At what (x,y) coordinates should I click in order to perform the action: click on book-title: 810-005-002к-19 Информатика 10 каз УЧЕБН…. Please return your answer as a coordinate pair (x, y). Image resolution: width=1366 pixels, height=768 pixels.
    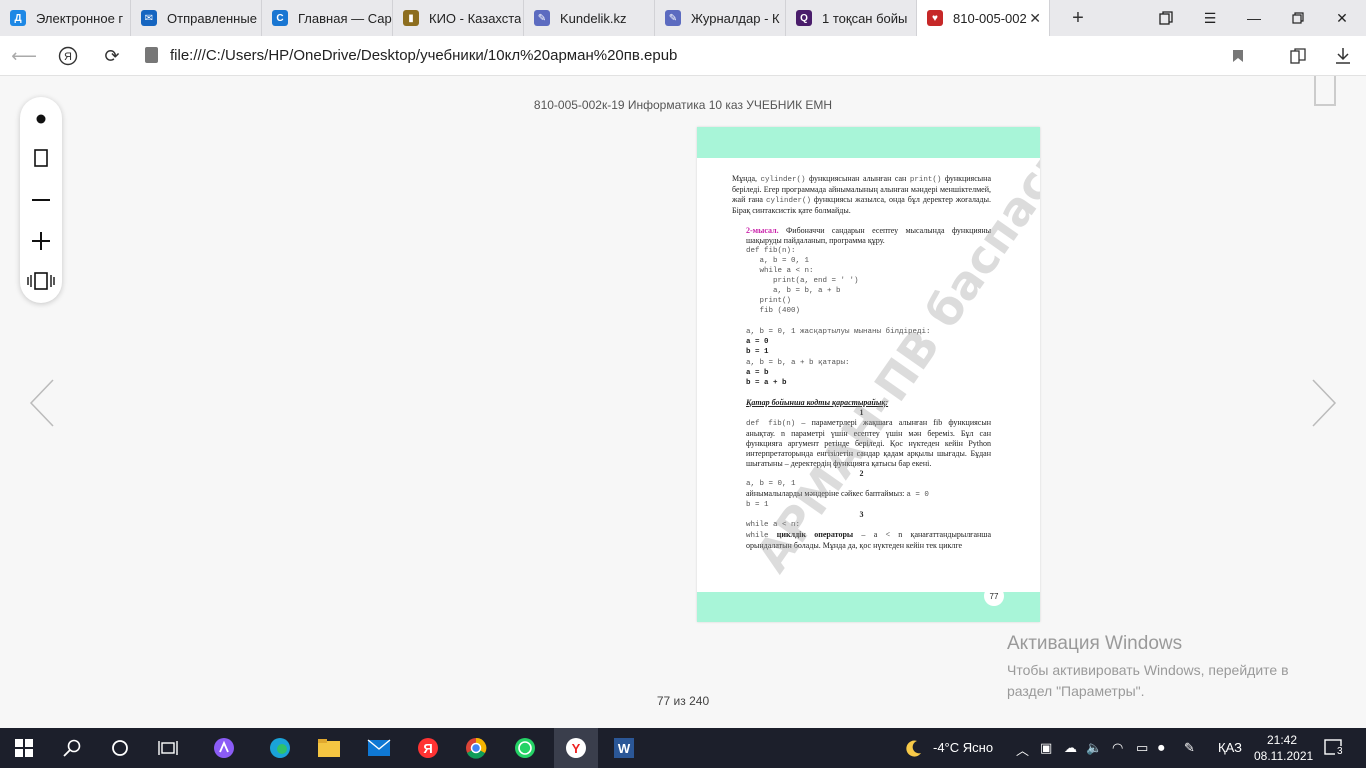
    Looking at the image, I should click on (683, 105).